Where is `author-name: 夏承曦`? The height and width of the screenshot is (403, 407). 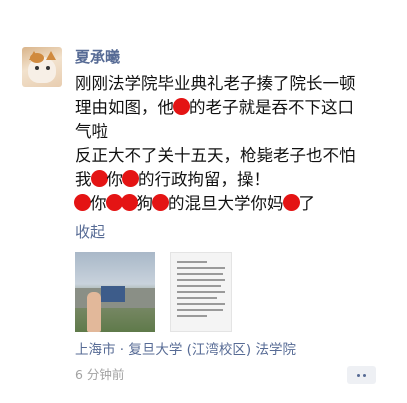 author-name: 夏承曦 is located at coordinates (97, 57).